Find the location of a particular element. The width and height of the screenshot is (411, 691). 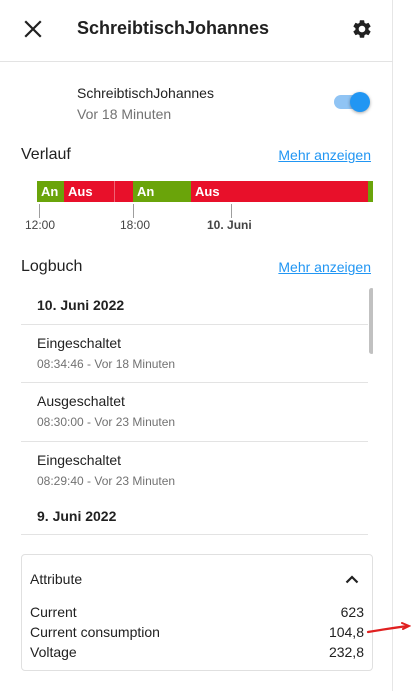

entity-name: SchreibtischJohannes is located at coordinates (145, 93).